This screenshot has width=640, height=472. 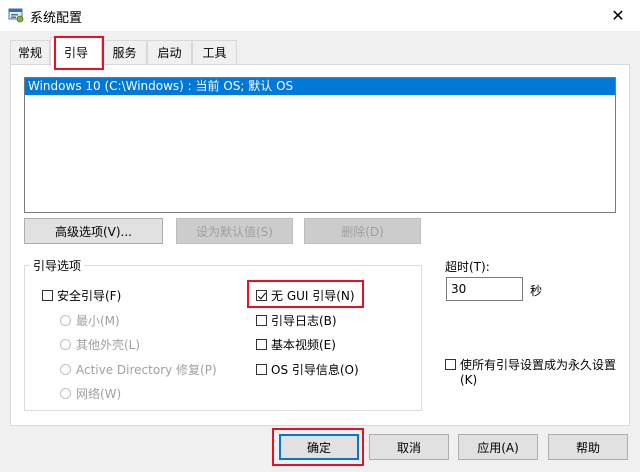 I want to click on close-icon: ✕, so click(x=618, y=15).